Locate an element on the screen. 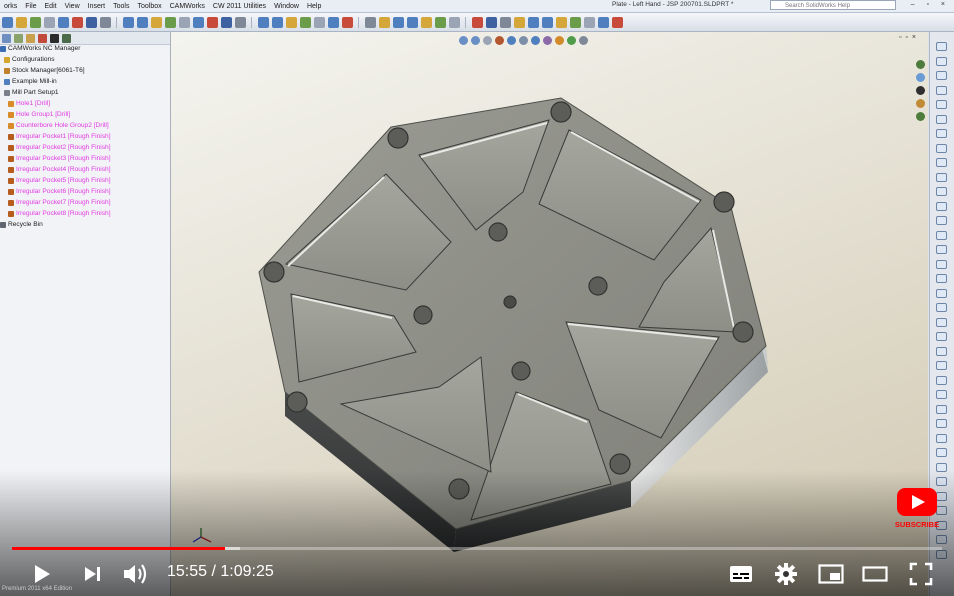 The height and width of the screenshot is (596, 954). settings-button is located at coordinates (786, 574).